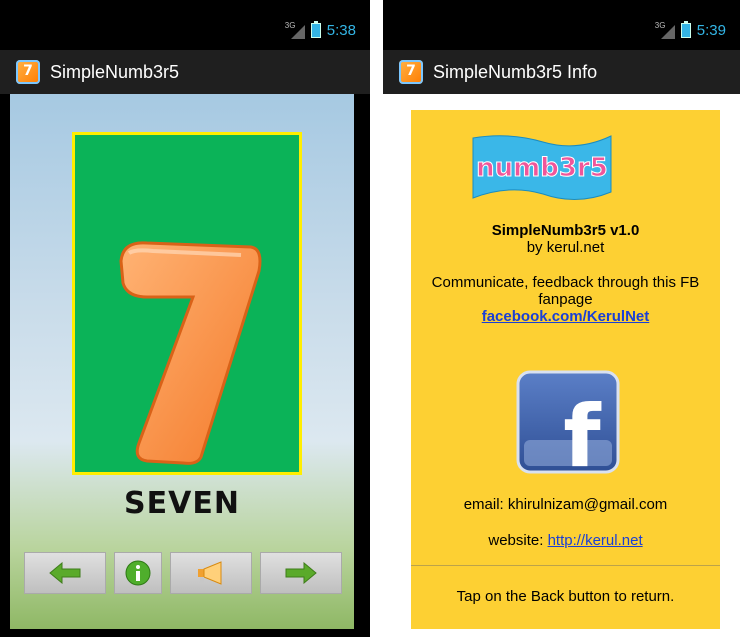  Describe the element at coordinates (515, 71) in the screenshot. I see `app-title: SimpleNumb3r5 Info` at that location.